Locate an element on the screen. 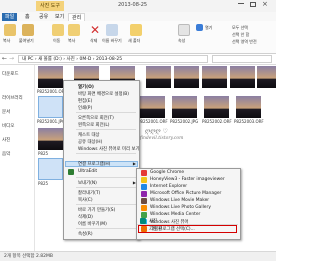 Image resolution: width=320 pixels, height=261 pixels. thumbnail-caption: P8252001.ORF is located at coordinates (153, 121).